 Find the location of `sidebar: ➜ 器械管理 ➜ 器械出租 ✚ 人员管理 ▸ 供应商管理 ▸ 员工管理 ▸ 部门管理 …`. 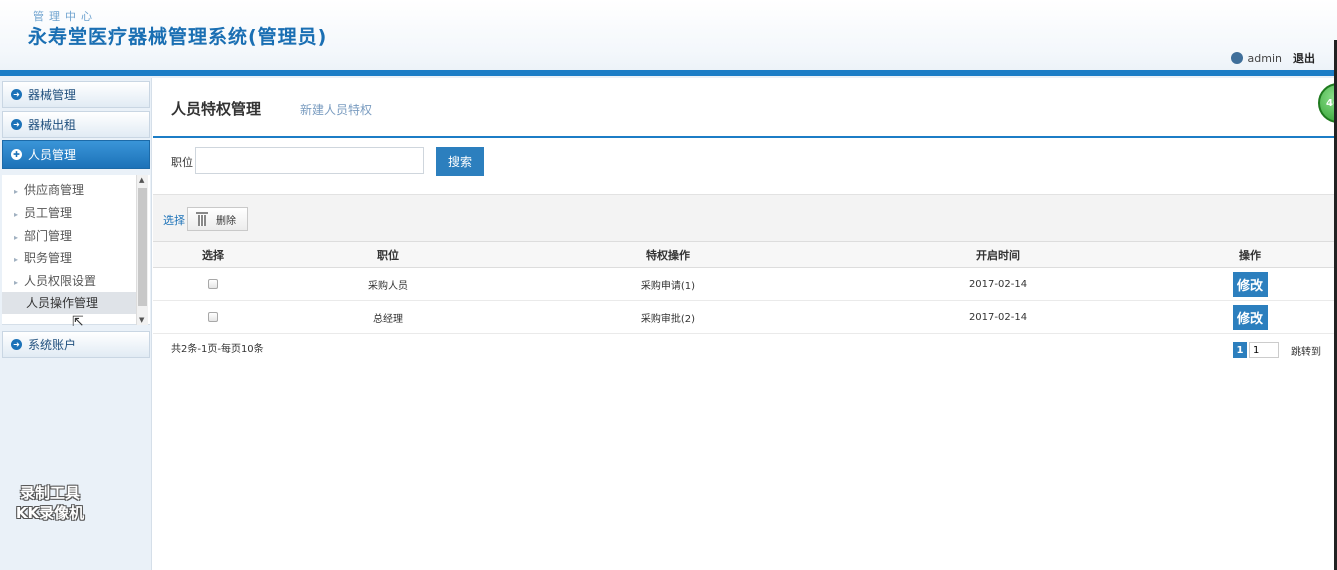

sidebar: ➜ 器械管理 ➜ 器械出租 ✚ 人员管理 ▸ 供应商管理 ▸ 员工管理 ▸ 部门管理 … is located at coordinates (76, 324).